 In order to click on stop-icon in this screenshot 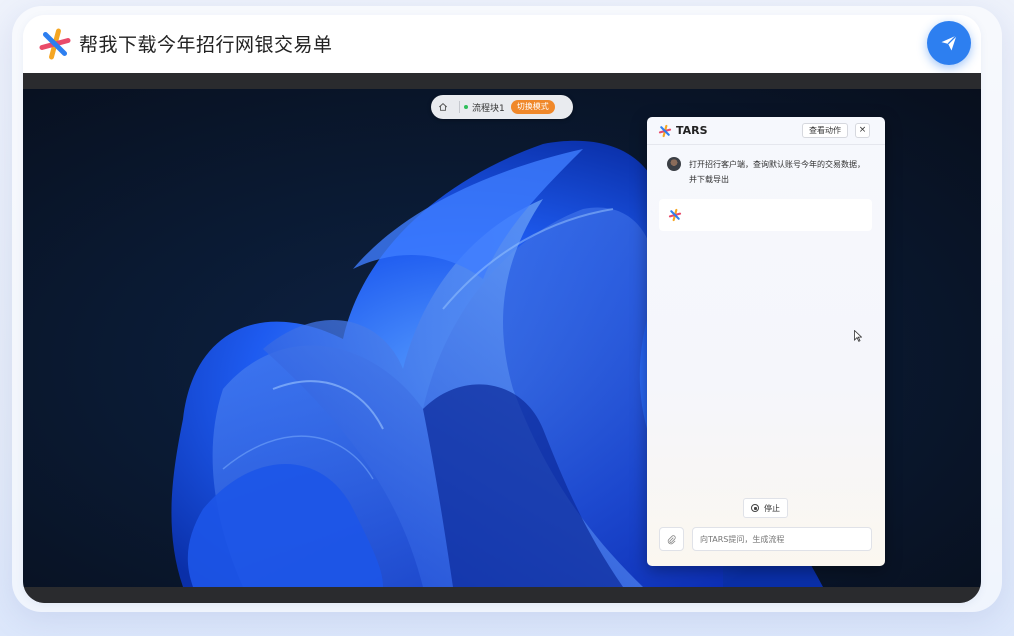, I will do `click(755, 508)`.